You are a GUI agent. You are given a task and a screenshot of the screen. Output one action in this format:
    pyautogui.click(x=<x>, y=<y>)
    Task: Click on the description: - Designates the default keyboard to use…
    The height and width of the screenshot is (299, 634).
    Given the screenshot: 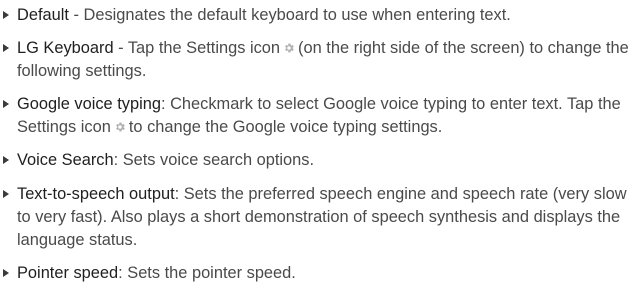 What is the action you would take?
    pyautogui.click(x=289, y=15)
    